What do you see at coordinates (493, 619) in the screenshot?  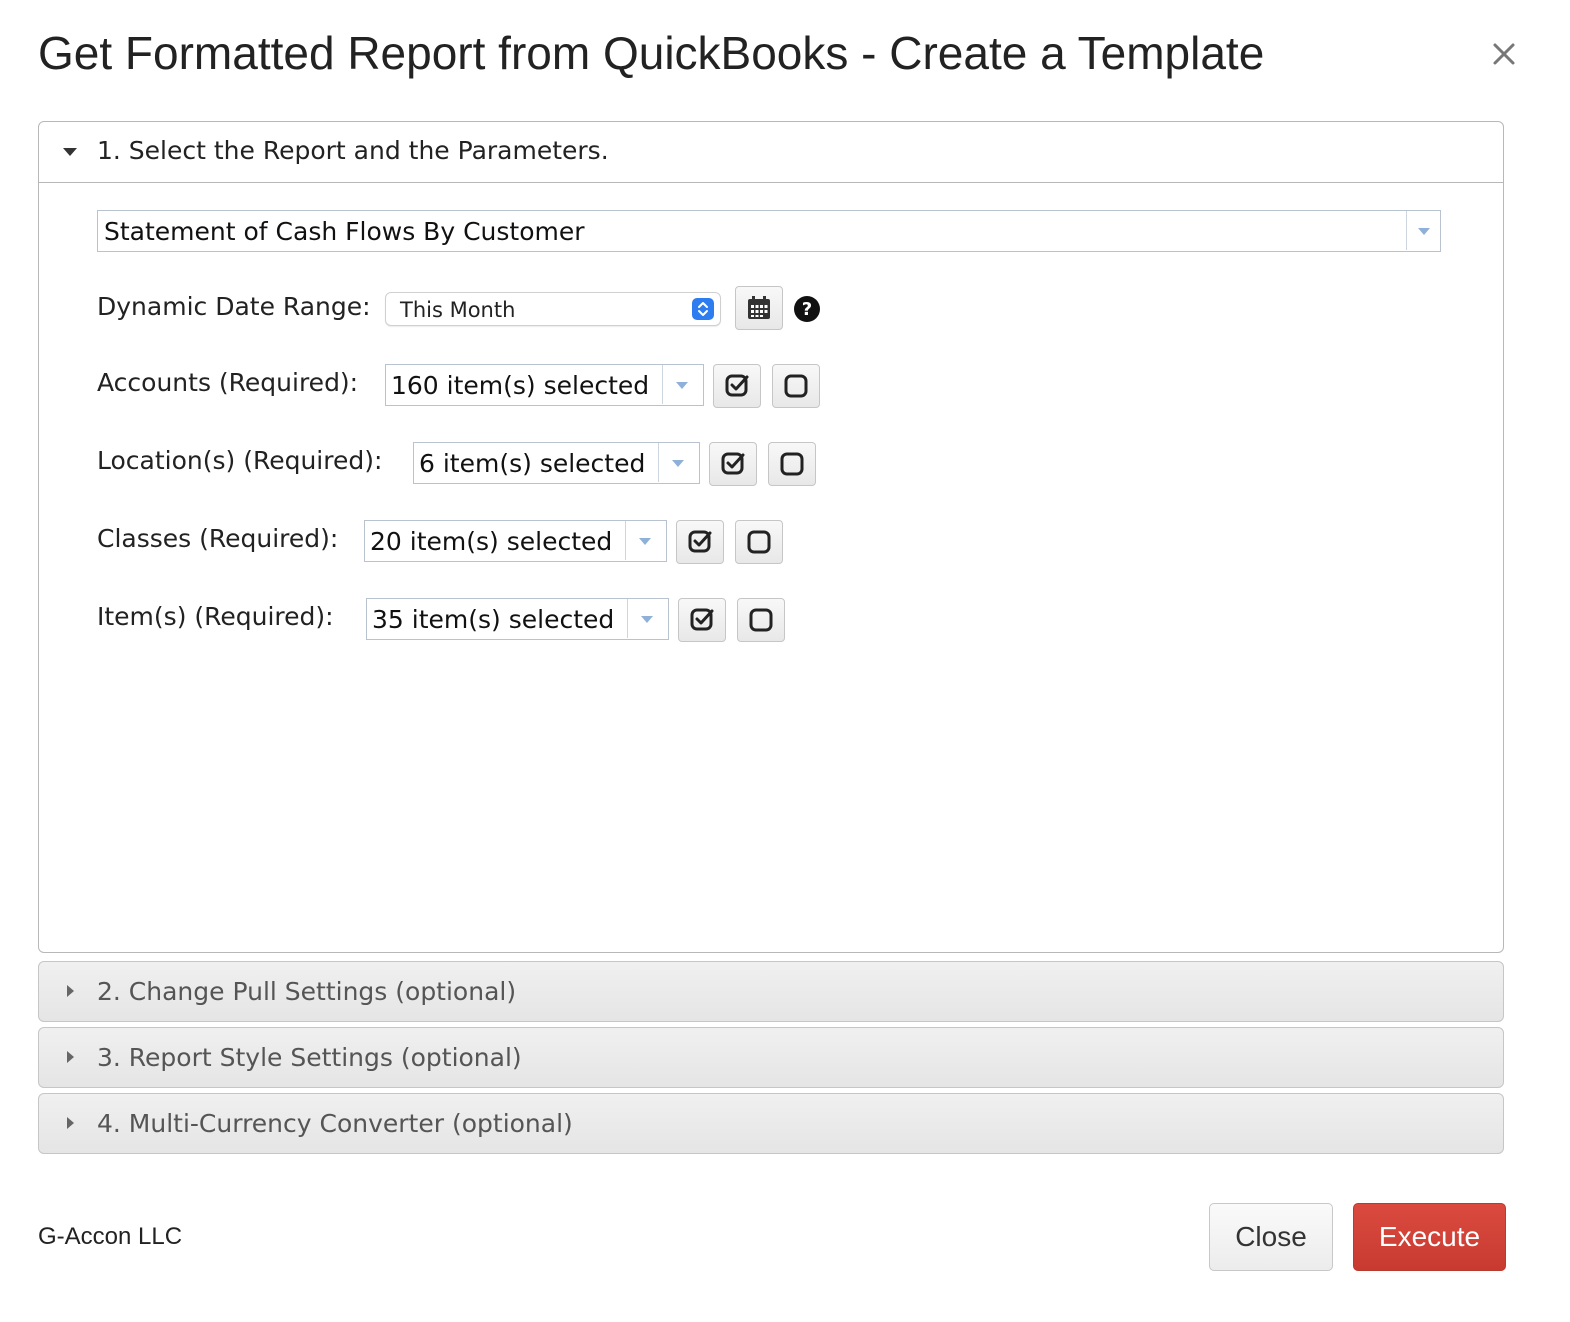 I see `items-value: 35 item(s) selected` at bounding box center [493, 619].